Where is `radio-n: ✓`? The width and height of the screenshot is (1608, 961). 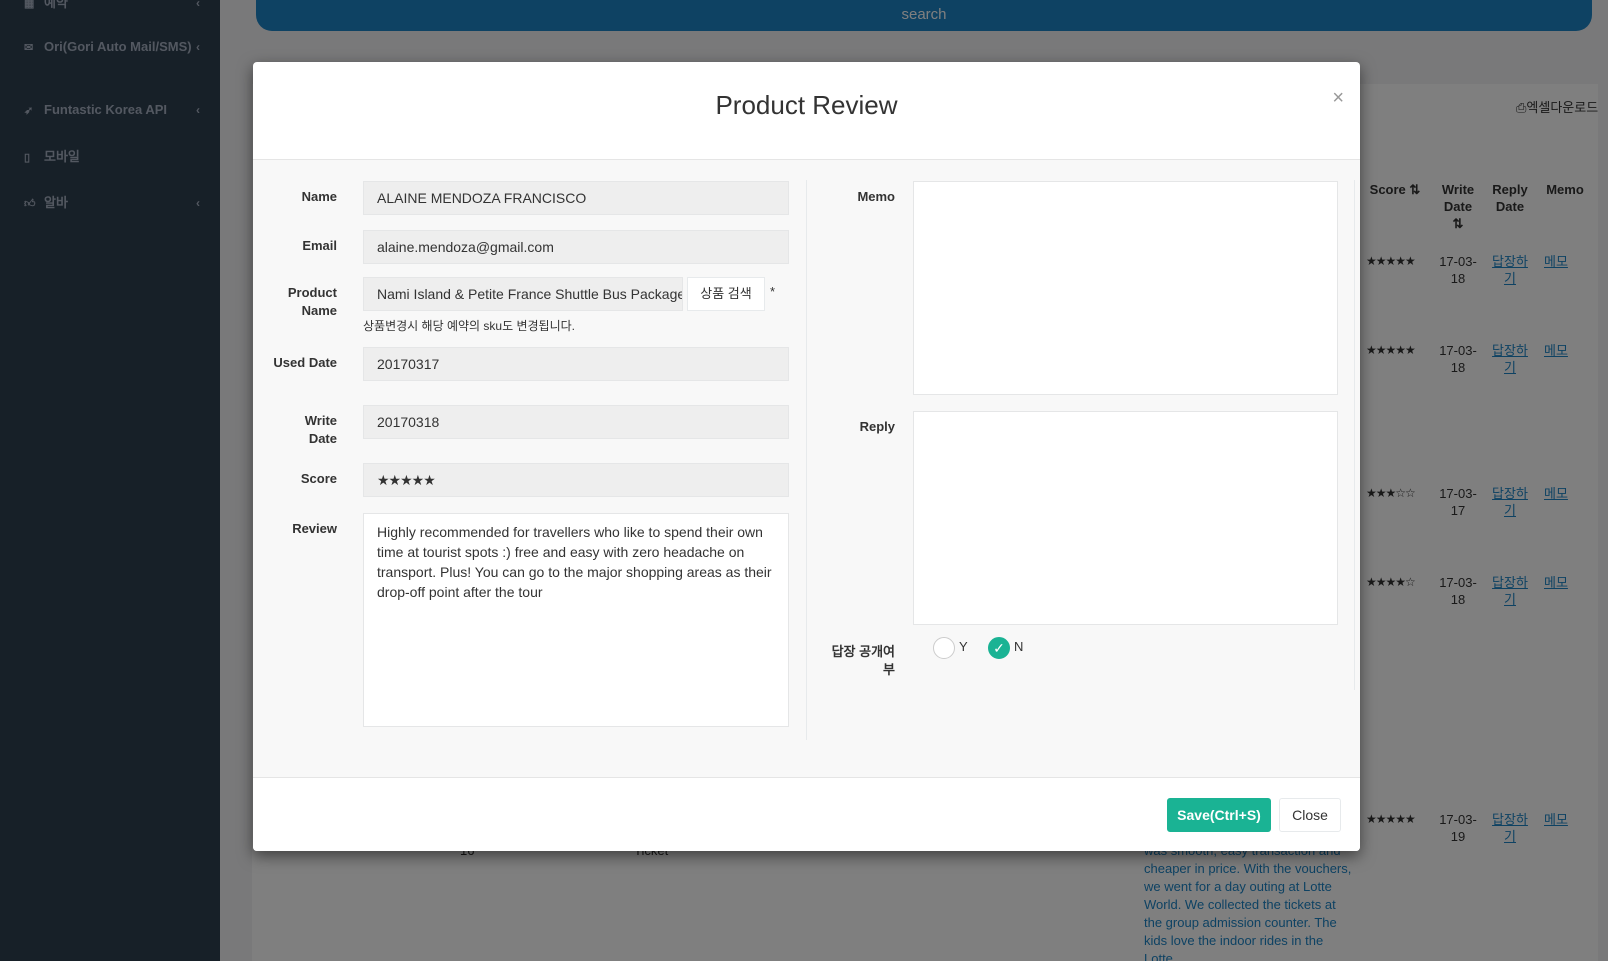
radio-n: ✓ is located at coordinates (999, 648).